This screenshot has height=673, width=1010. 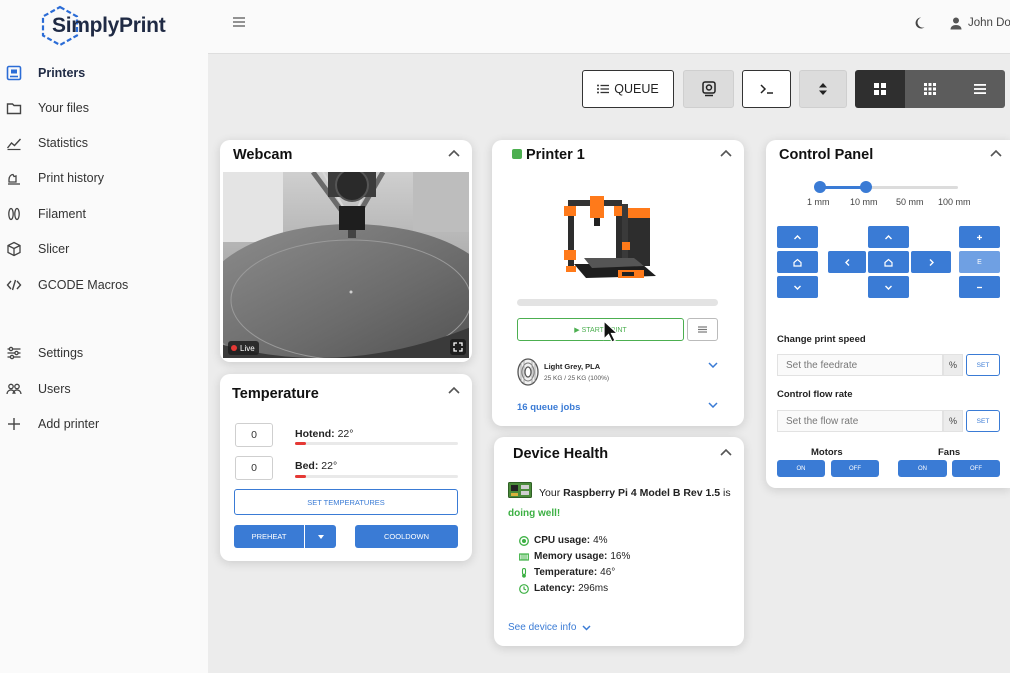 I want to click on flow-rate-input: Set the flow rate, so click(x=860, y=421).